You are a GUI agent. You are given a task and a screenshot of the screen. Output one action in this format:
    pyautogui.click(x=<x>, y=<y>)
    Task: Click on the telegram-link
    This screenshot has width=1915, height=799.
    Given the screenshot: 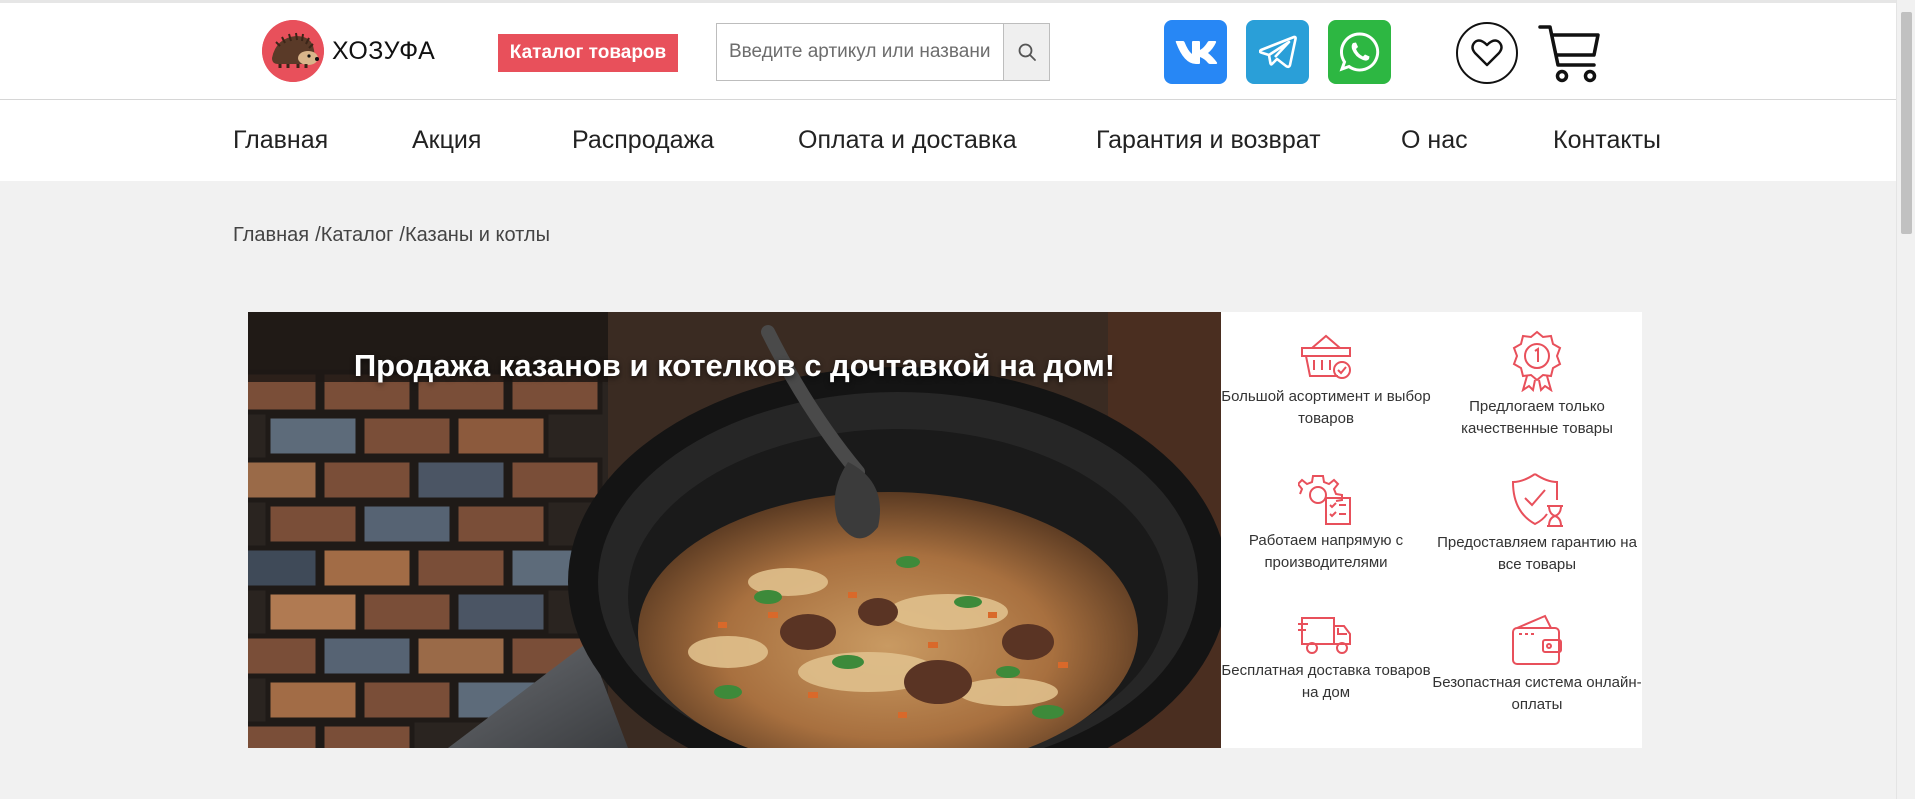 What is the action you would take?
    pyautogui.click(x=1277, y=52)
    